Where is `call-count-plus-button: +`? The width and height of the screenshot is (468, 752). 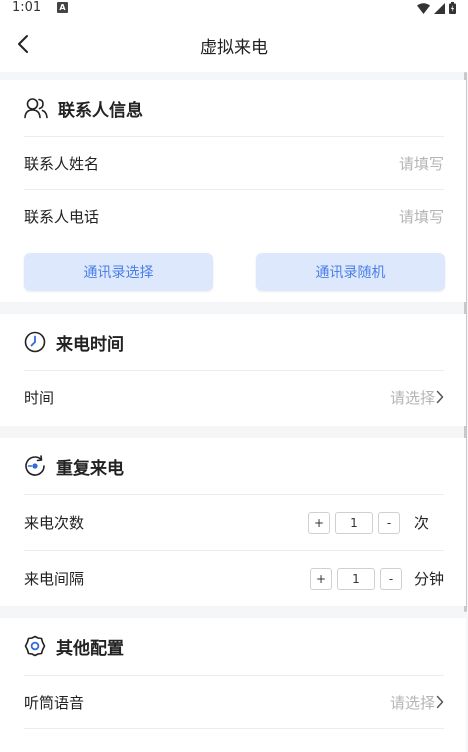 call-count-plus-button: + is located at coordinates (318, 522).